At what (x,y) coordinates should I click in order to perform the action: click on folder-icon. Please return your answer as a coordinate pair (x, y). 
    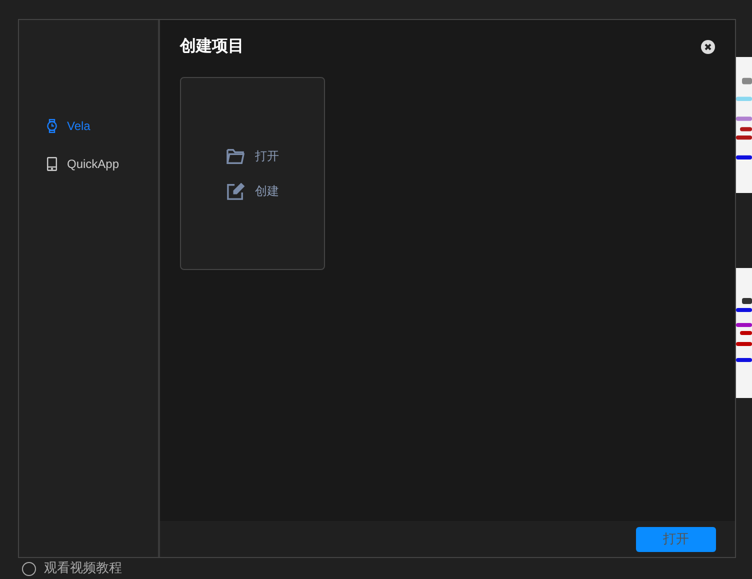
    Looking at the image, I should click on (235, 156).